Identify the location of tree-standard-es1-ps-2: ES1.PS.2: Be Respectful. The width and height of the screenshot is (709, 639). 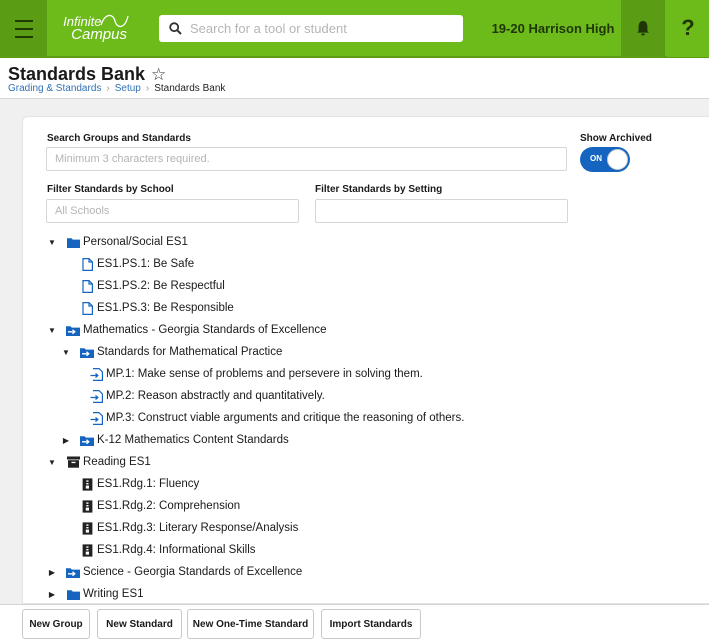
(152, 286).